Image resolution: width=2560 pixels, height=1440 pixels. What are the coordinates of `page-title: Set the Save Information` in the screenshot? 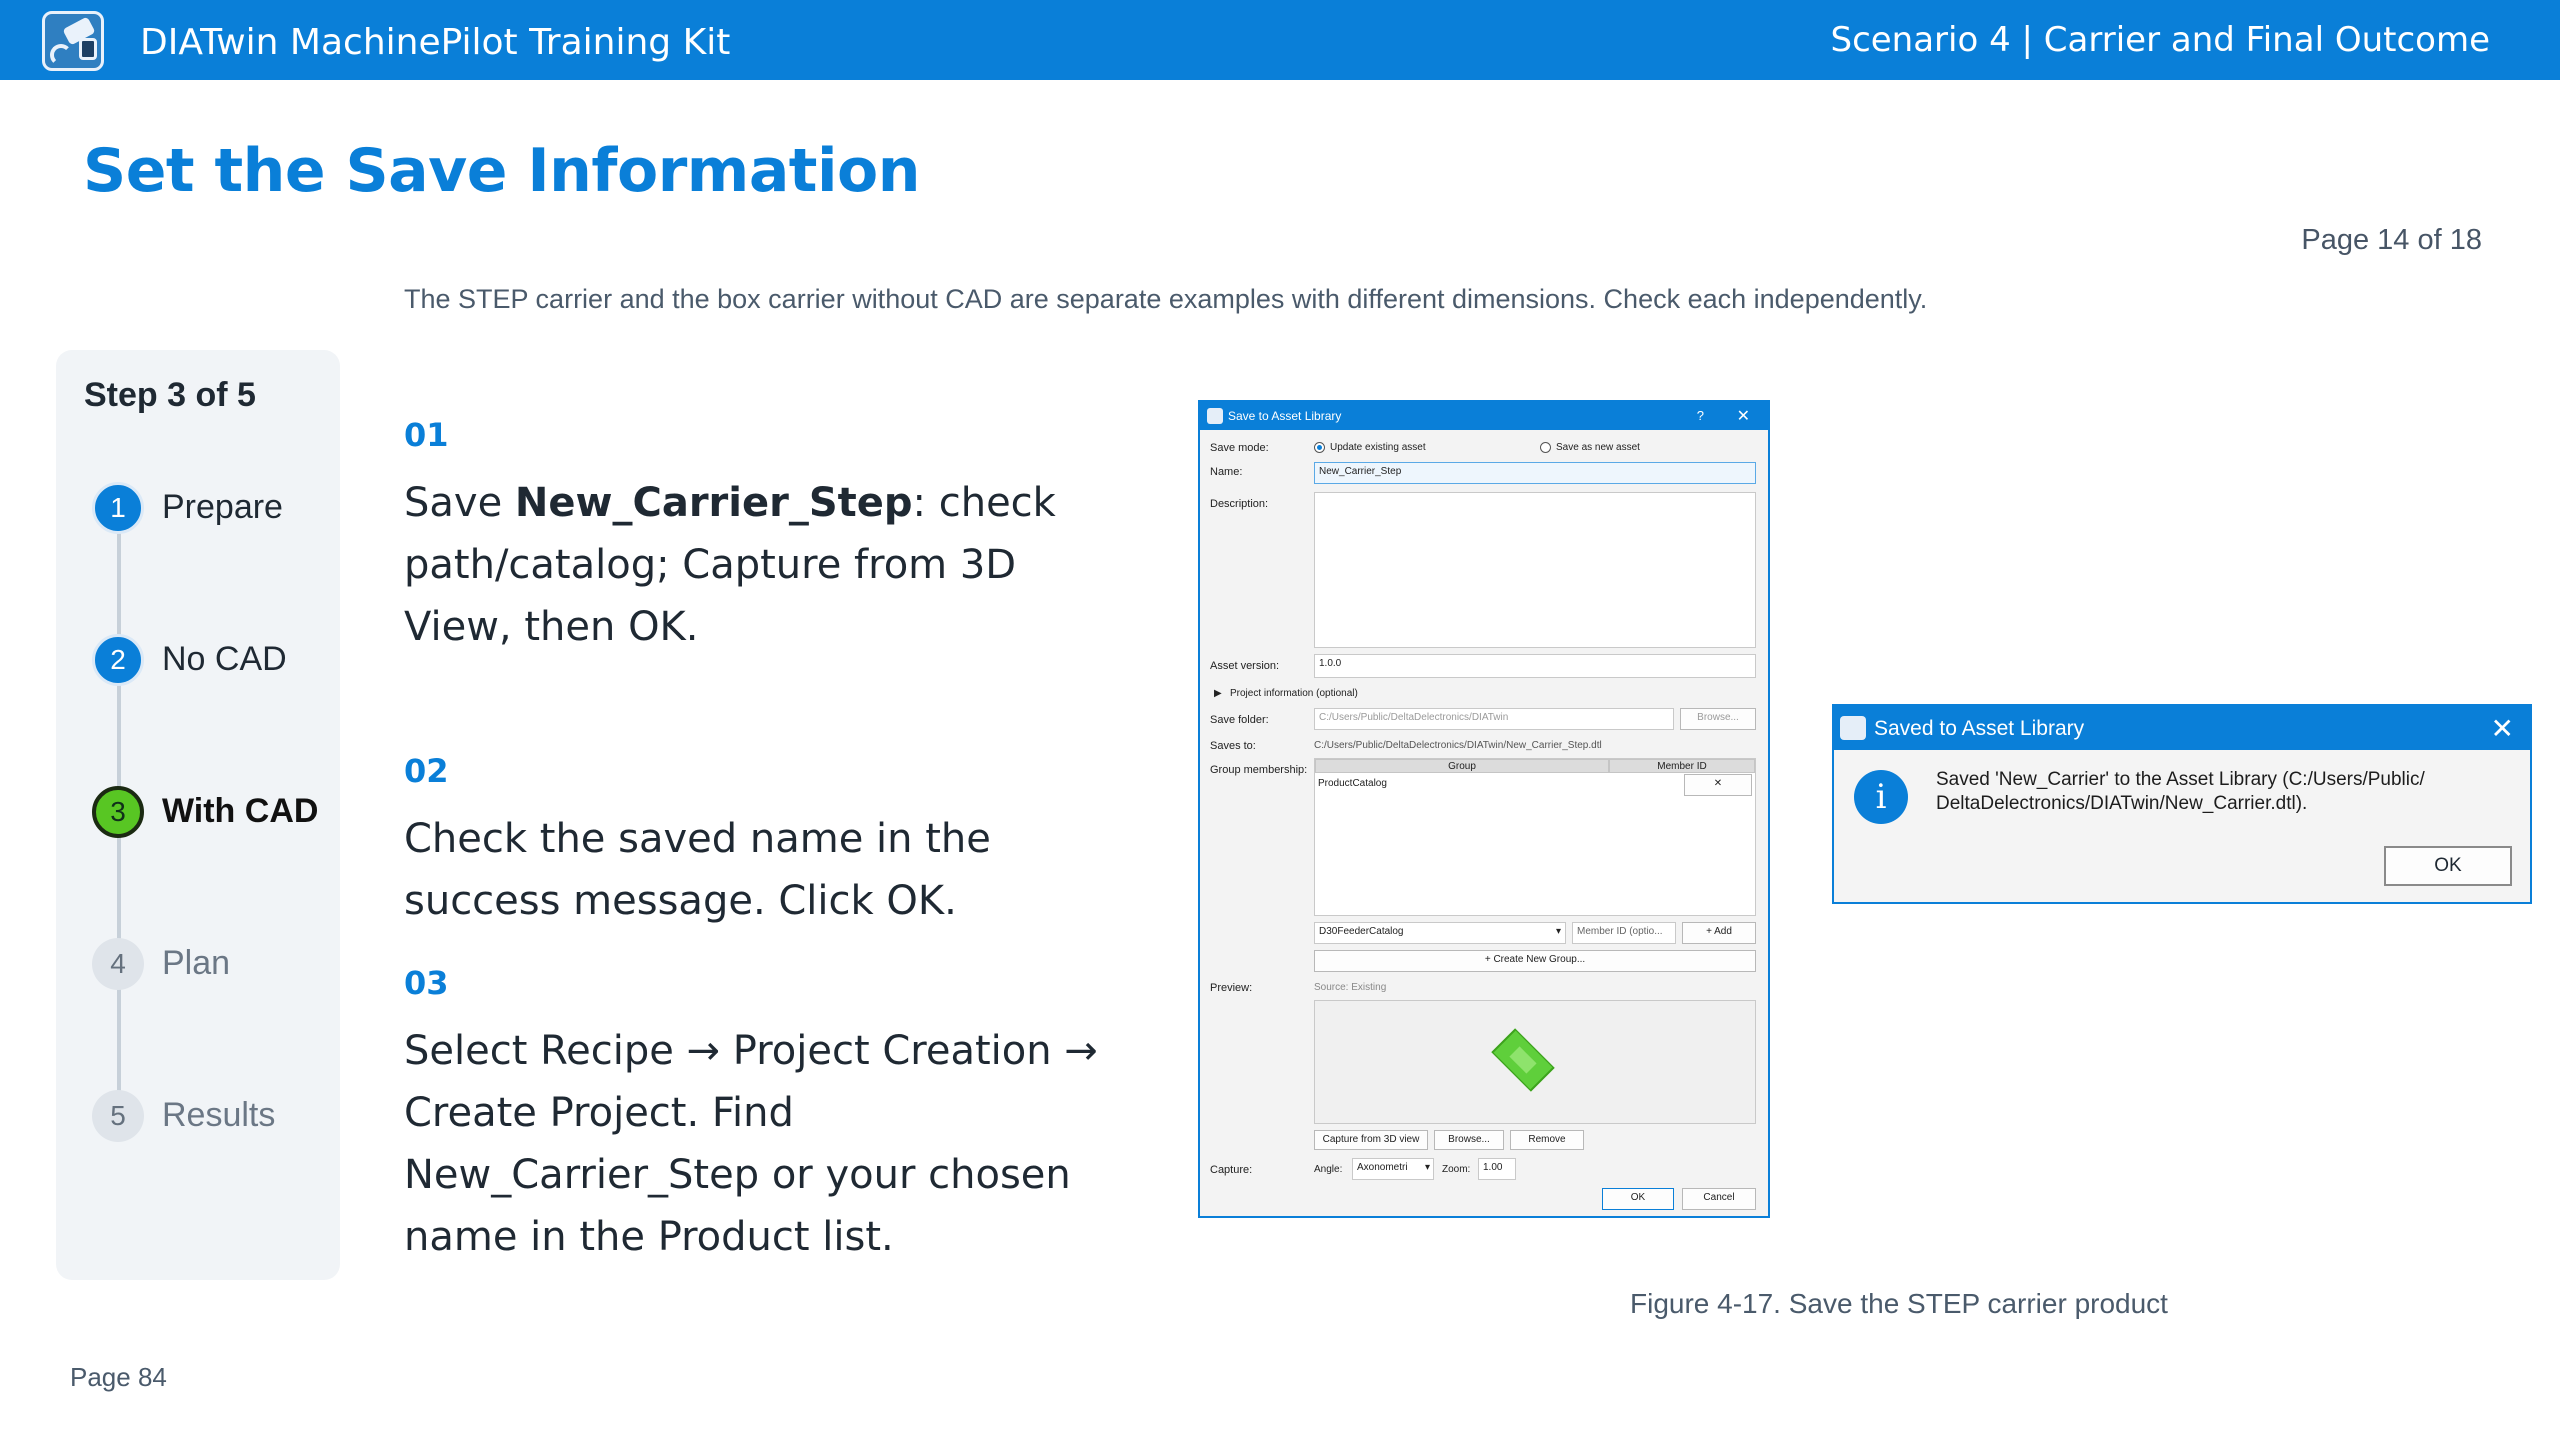 It's located at (502, 171).